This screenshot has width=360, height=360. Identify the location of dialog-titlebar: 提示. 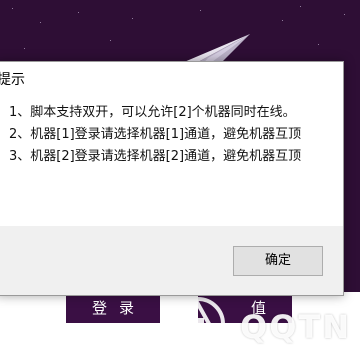
(171, 78).